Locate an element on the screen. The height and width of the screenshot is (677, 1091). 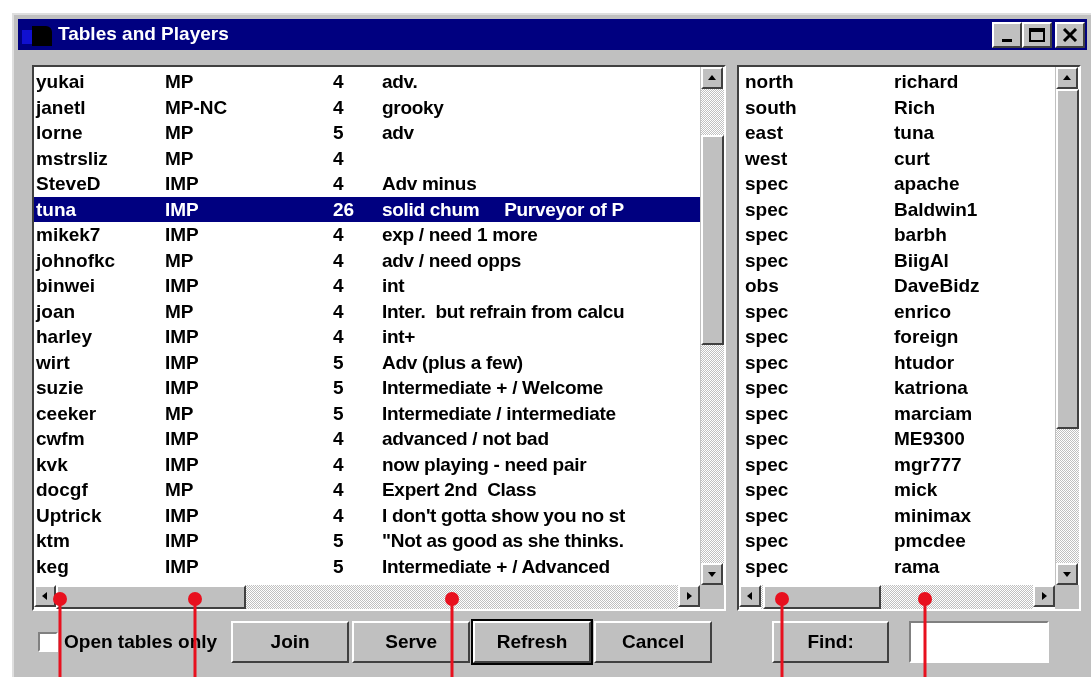
dialog-button: Join is located at coordinates (290, 642).